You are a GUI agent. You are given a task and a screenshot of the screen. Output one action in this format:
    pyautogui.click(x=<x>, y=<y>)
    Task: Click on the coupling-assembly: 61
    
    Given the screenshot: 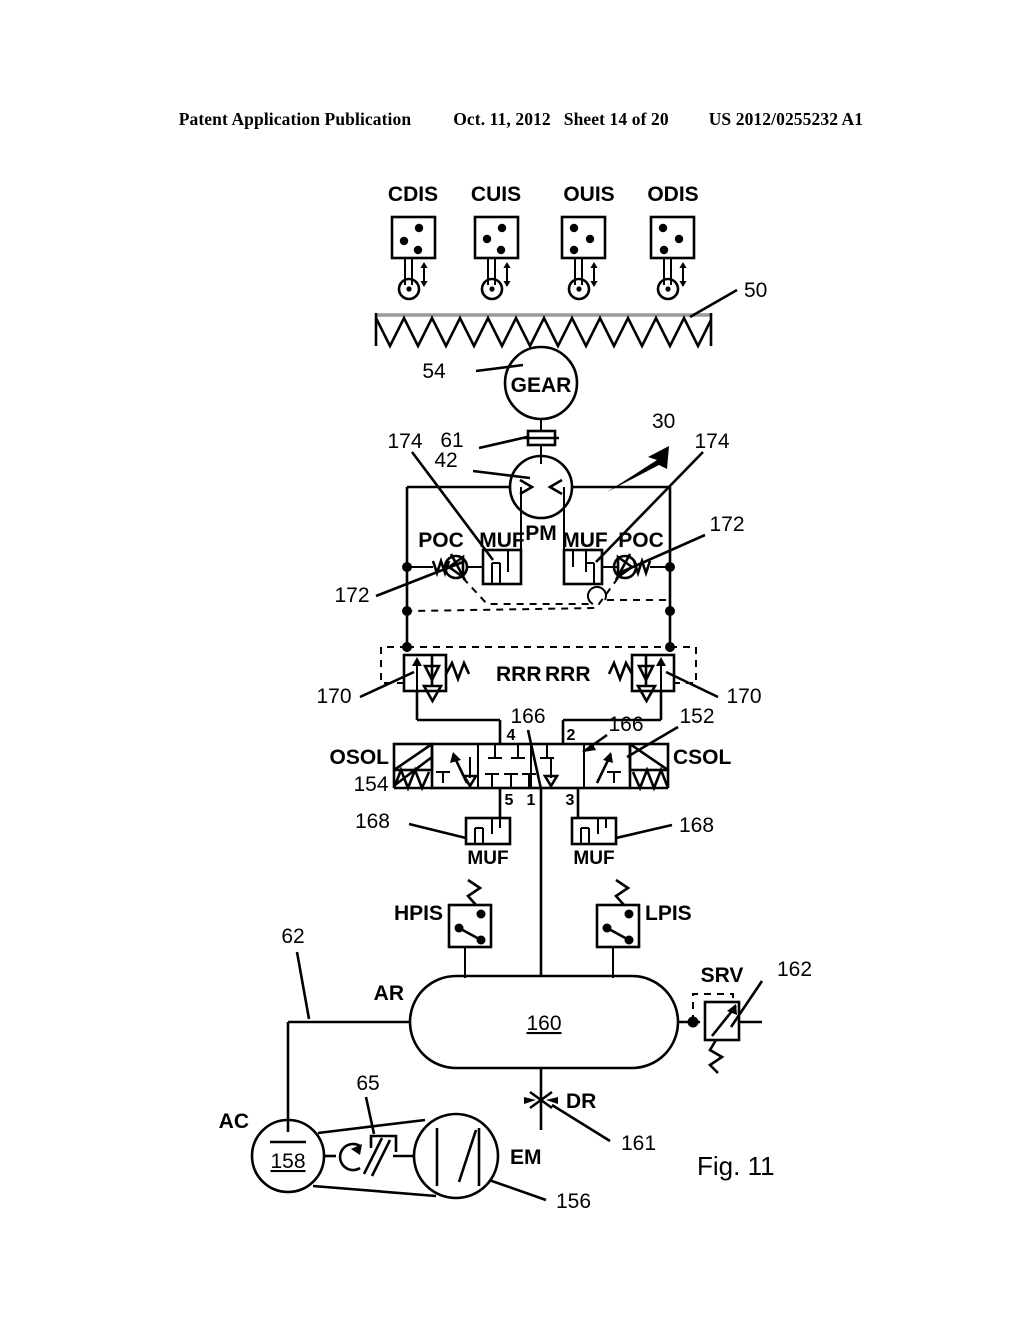 What is the action you would take?
    pyautogui.click(x=499, y=446)
    